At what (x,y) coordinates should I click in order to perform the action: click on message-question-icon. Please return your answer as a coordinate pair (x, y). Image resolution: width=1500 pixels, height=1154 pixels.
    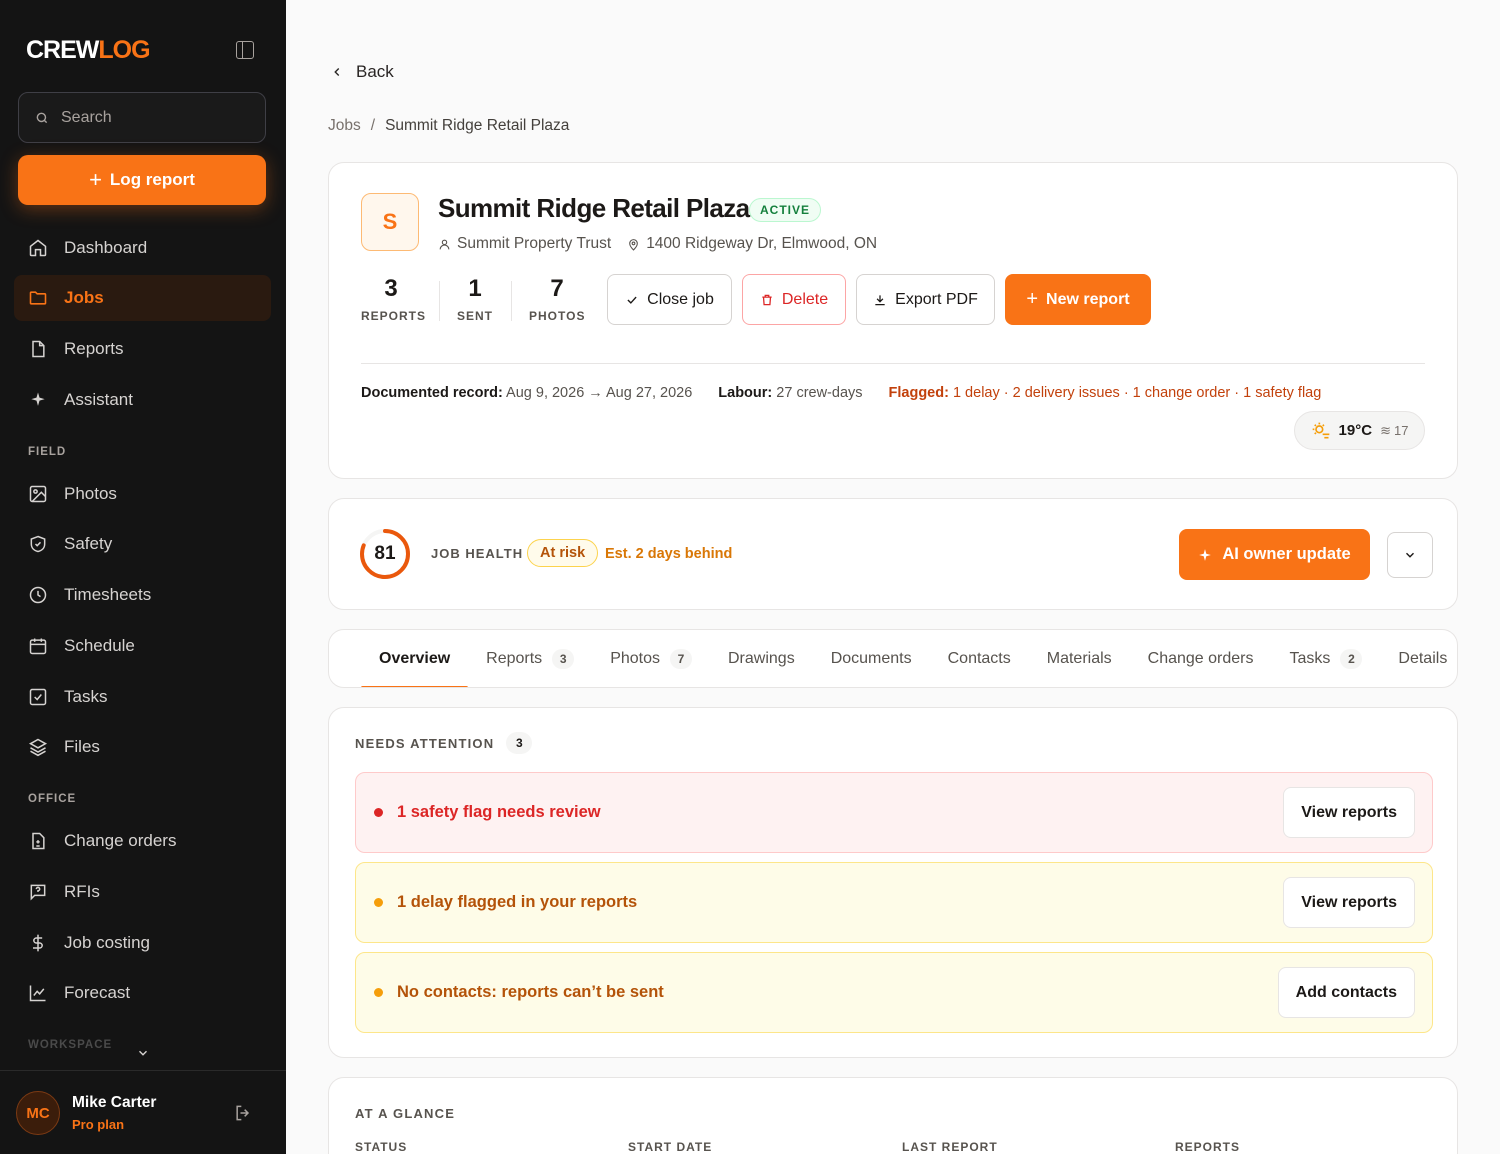
    Looking at the image, I should click on (38, 892).